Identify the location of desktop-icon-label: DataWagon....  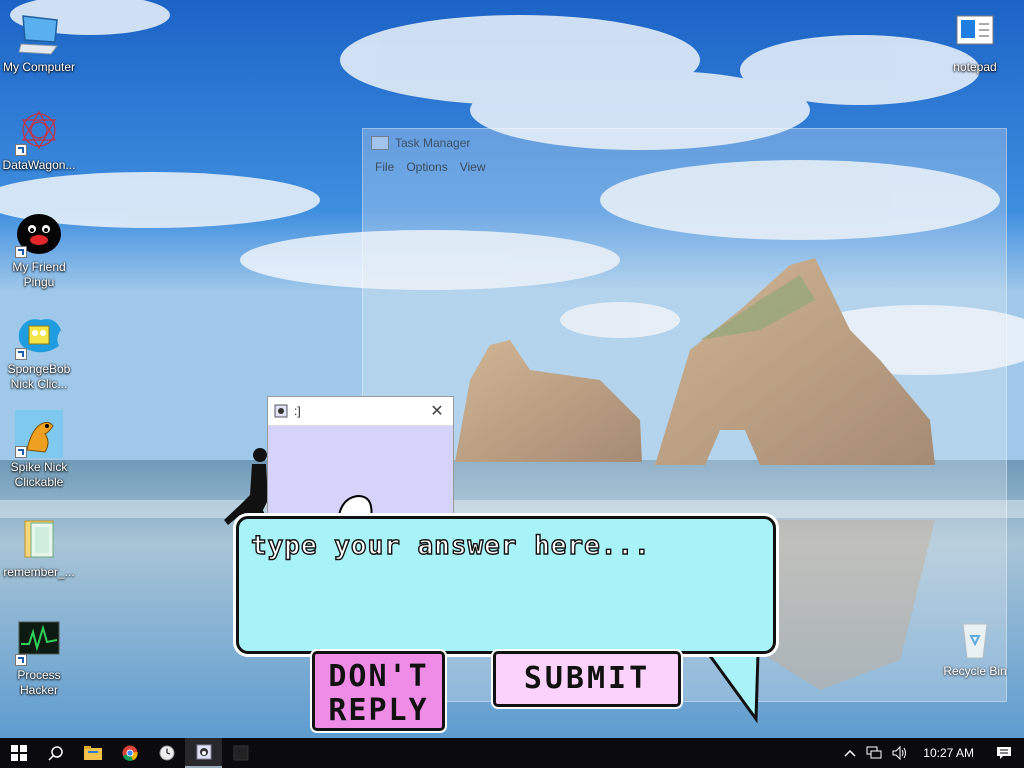
(39, 165).